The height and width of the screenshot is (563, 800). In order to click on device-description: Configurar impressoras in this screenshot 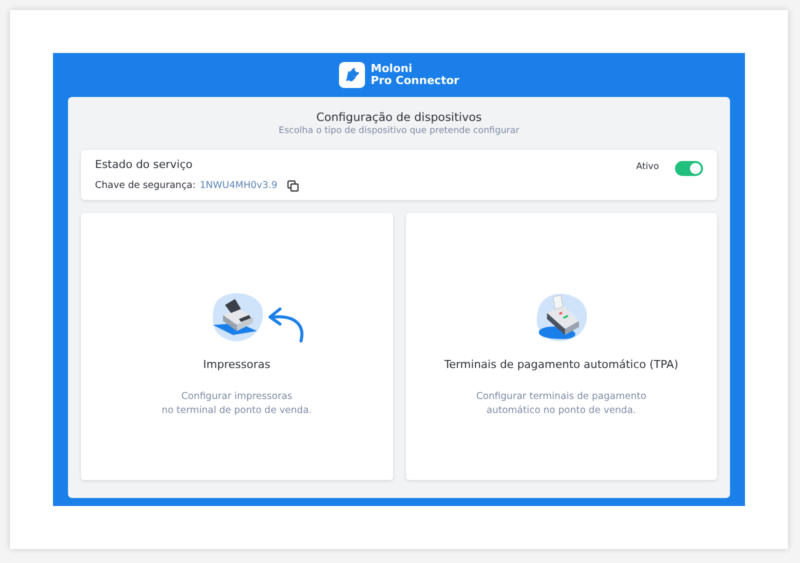, I will do `click(236, 397)`.